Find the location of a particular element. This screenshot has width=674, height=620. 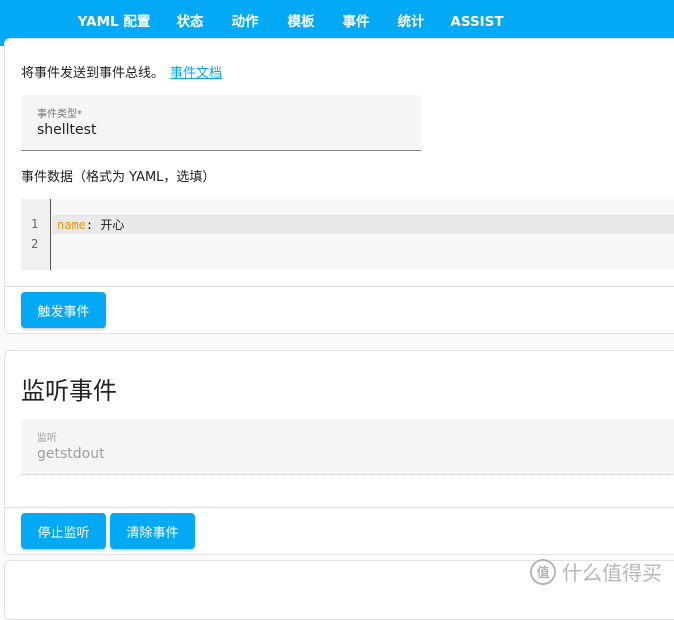

yaml-value: 开心 is located at coordinates (112, 225).